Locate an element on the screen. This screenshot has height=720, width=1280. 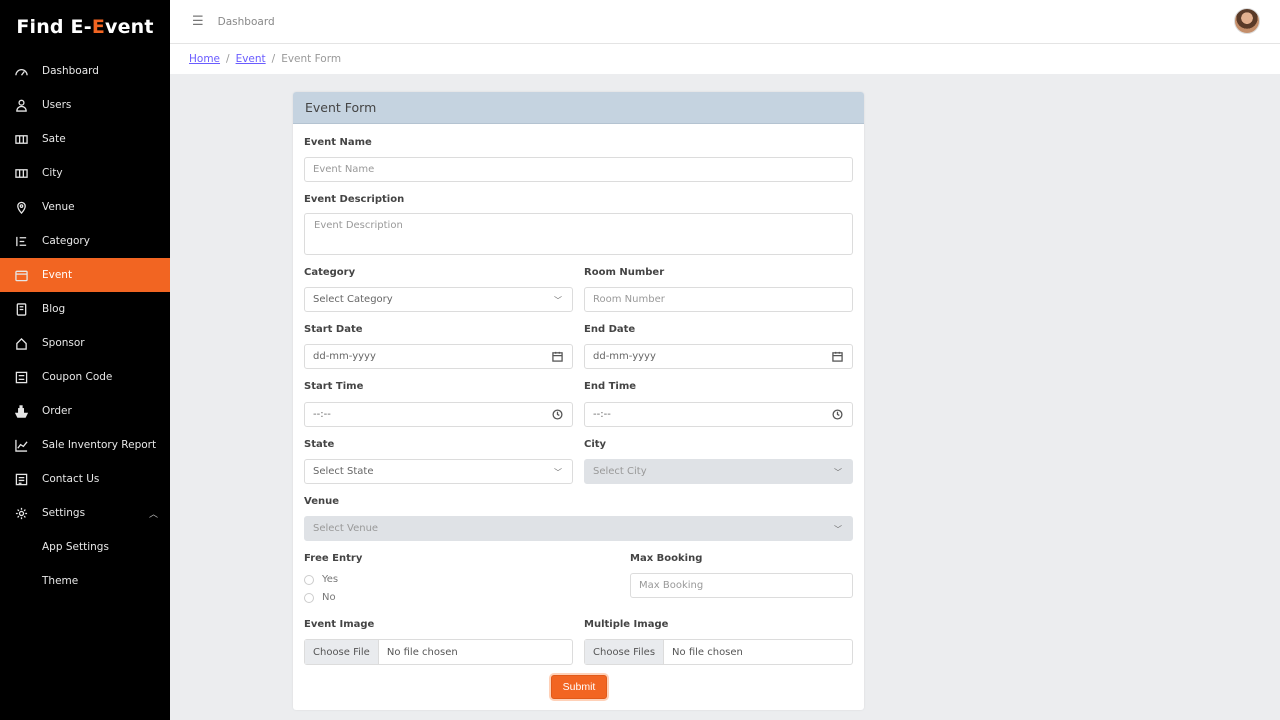
coupon-icon is located at coordinates (21, 377).